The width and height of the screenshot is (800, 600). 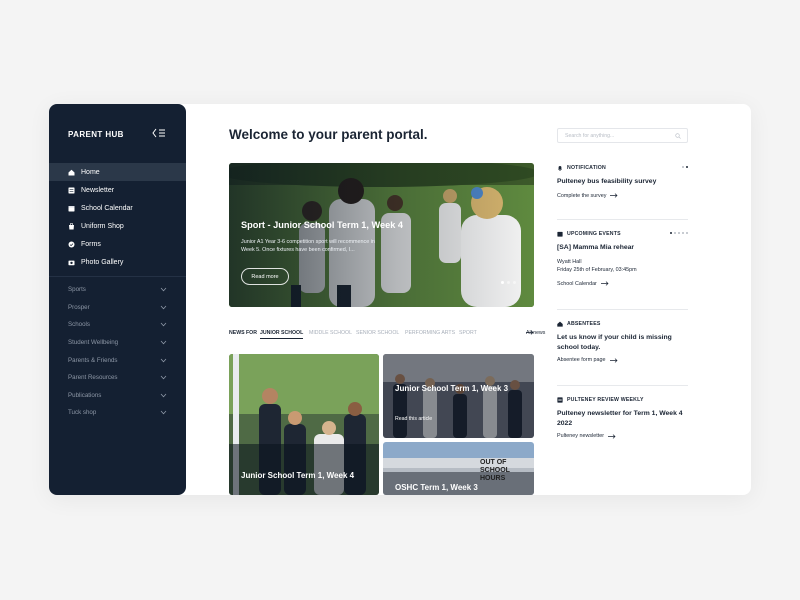 I want to click on hero-photo, so click(x=381, y=235).